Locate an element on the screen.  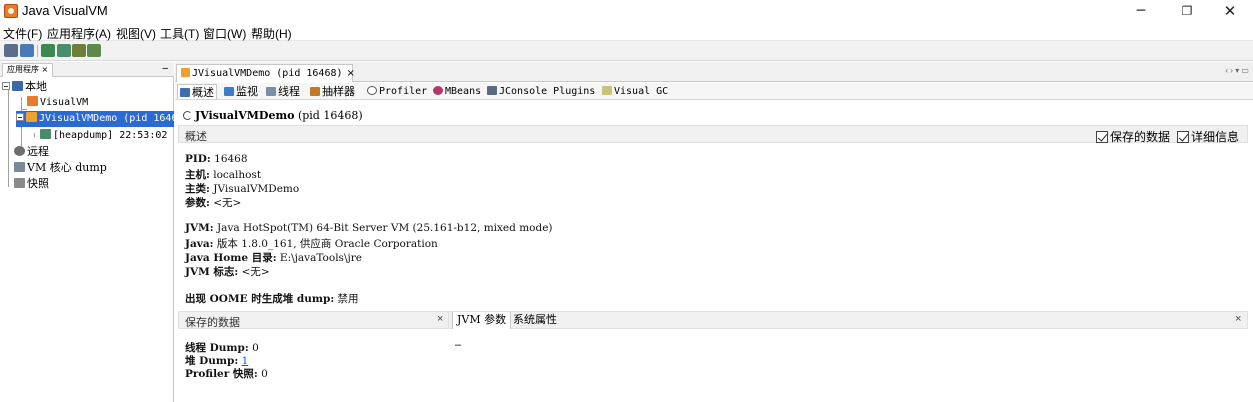
threads-icon is located at coordinates (271, 91).